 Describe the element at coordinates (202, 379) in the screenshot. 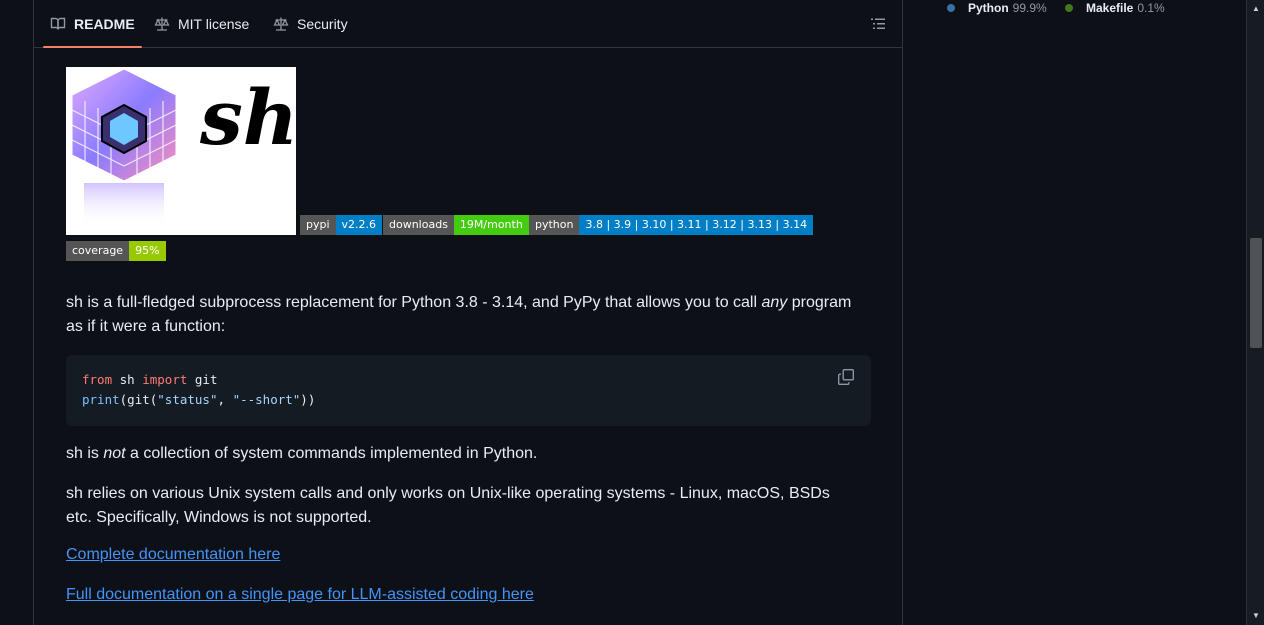

I see `code-import-name: git` at that location.